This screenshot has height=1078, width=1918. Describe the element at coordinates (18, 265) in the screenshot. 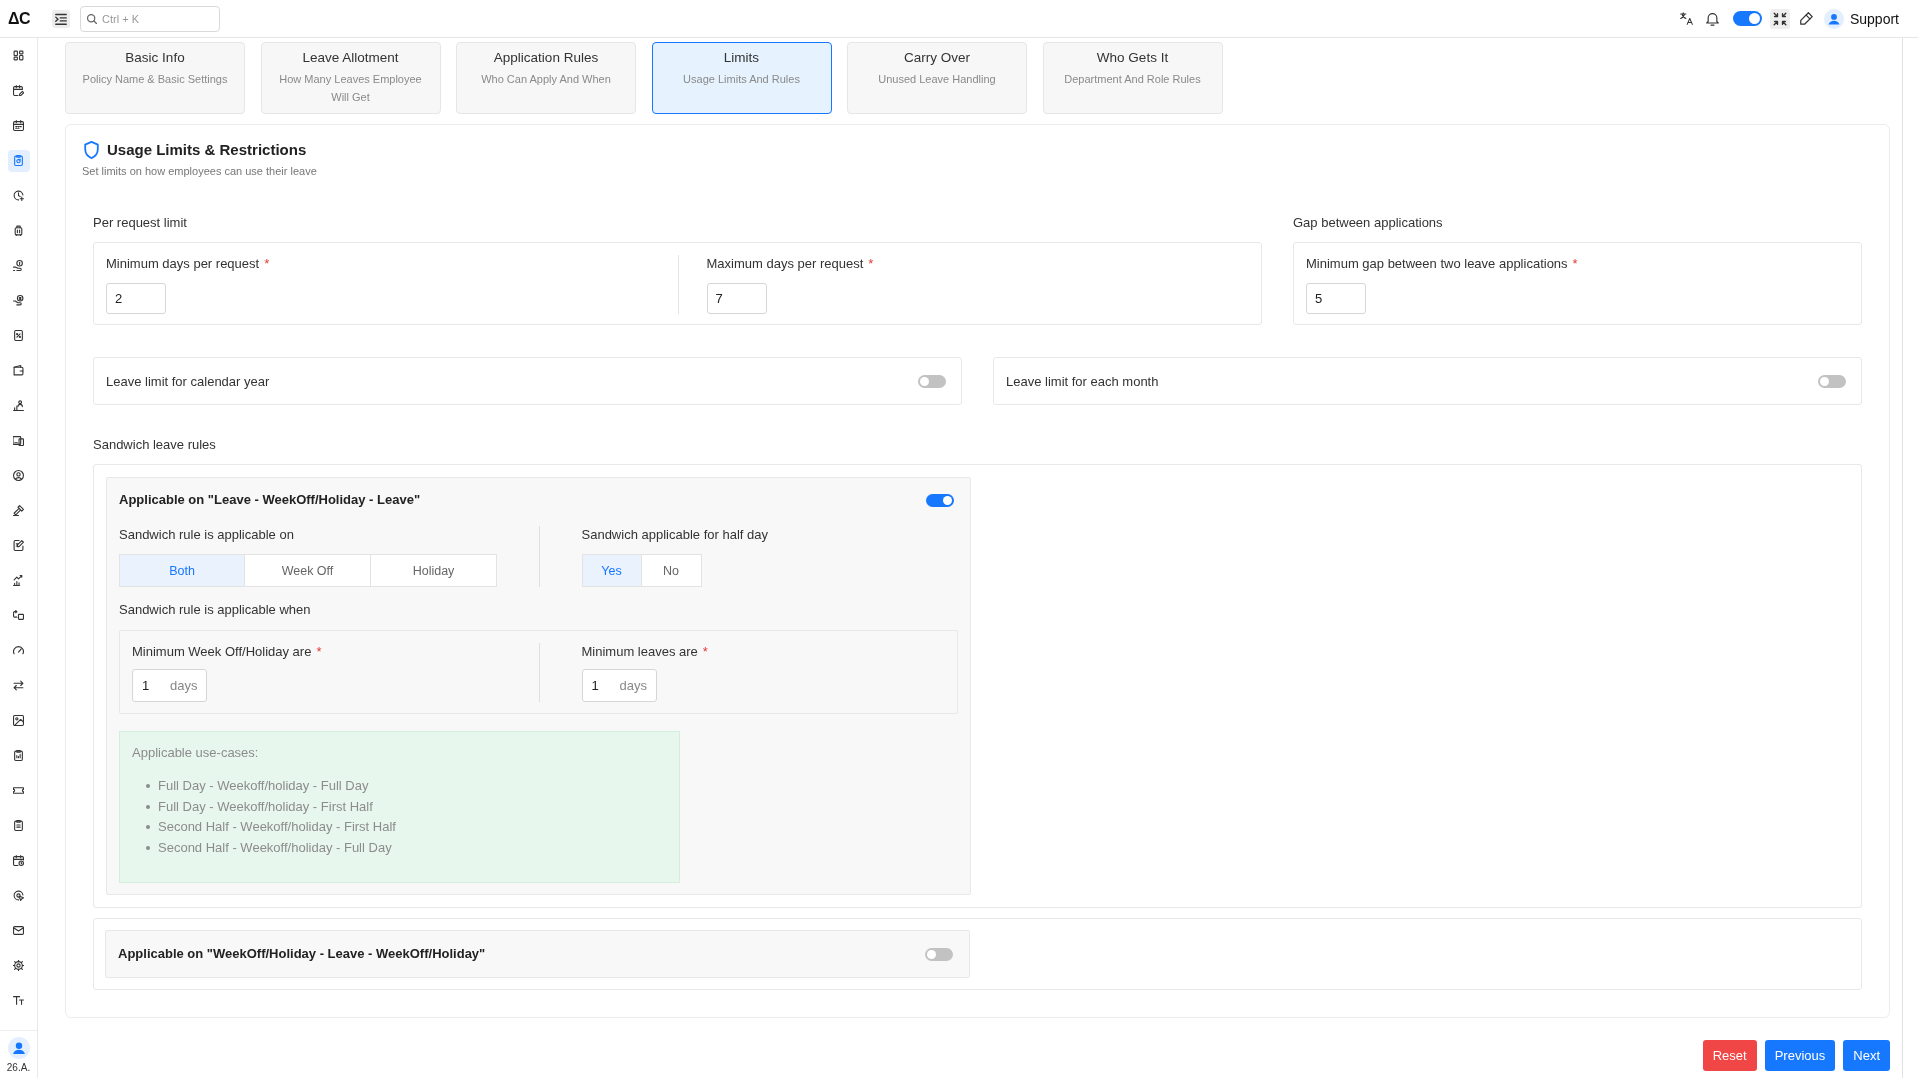

I see `coin-hand-icon` at that location.